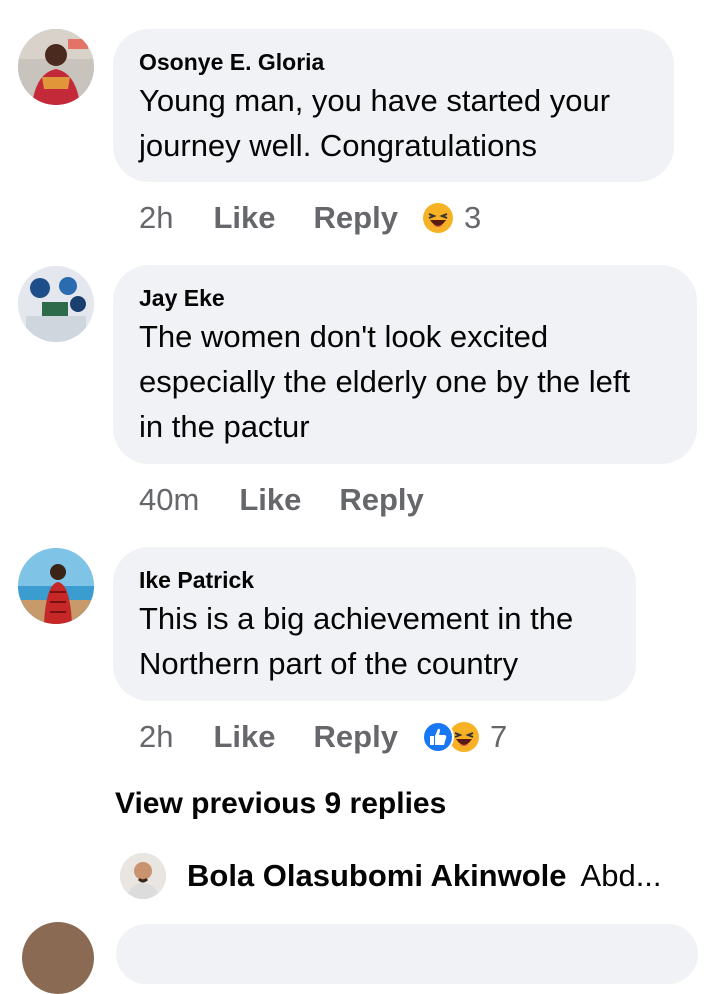 Image resolution: width=720 pixels, height=994 pixels. I want to click on comment-time: 40m, so click(169, 500).